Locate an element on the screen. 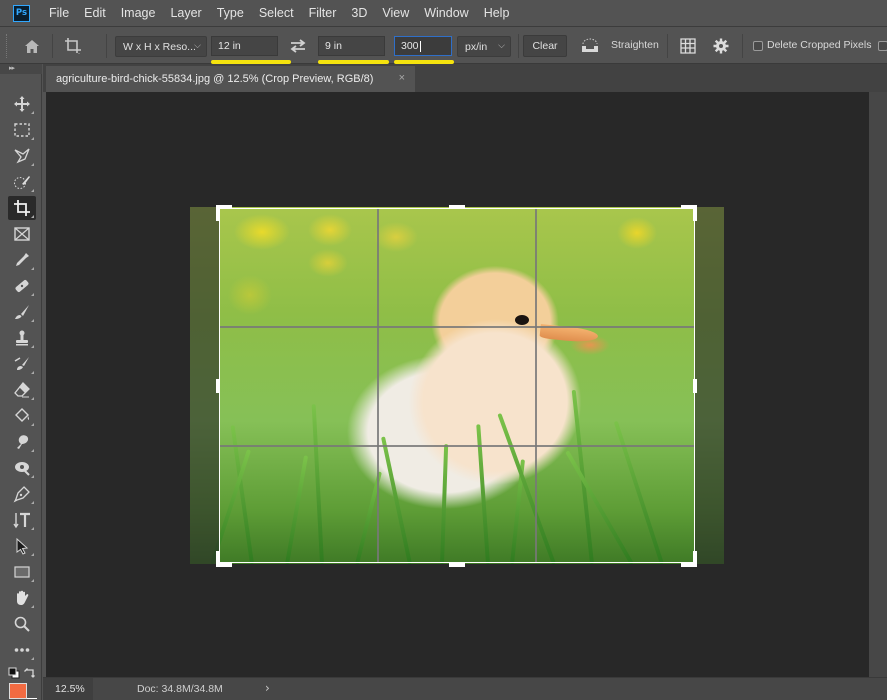 Image resolution: width=887 pixels, height=700 pixels. healing-brush-tool is located at coordinates (22, 286).